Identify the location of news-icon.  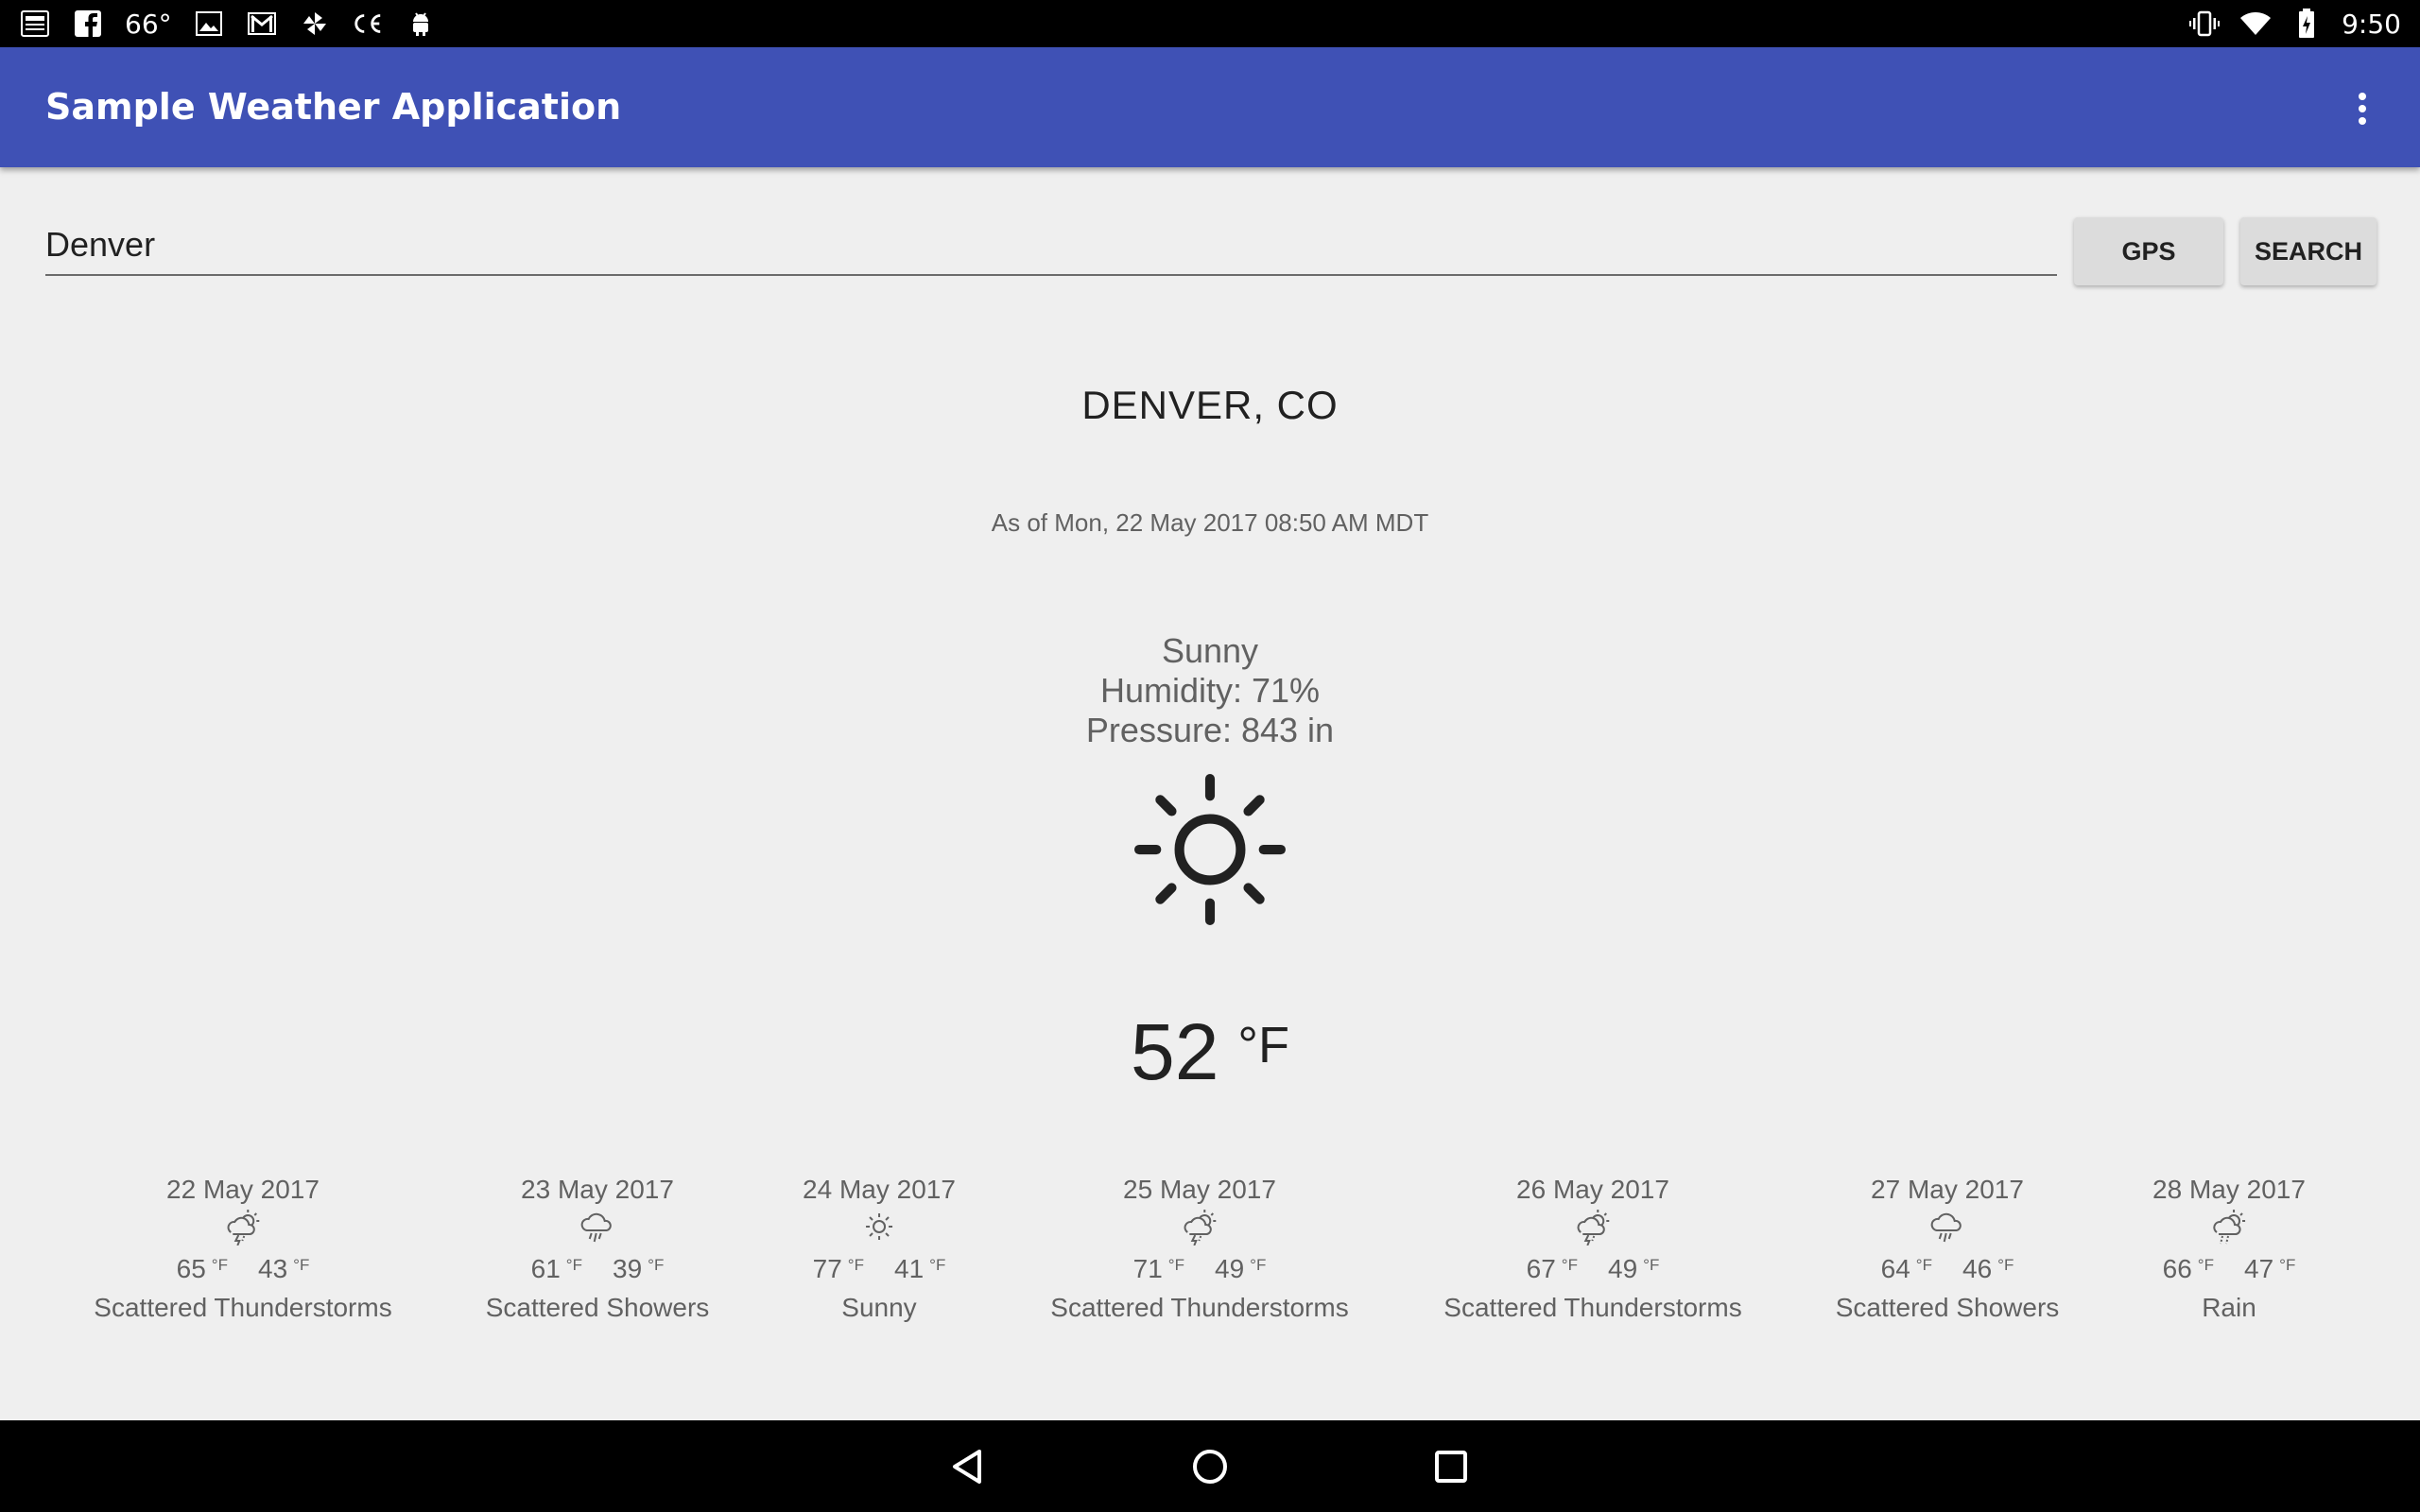
(35, 24).